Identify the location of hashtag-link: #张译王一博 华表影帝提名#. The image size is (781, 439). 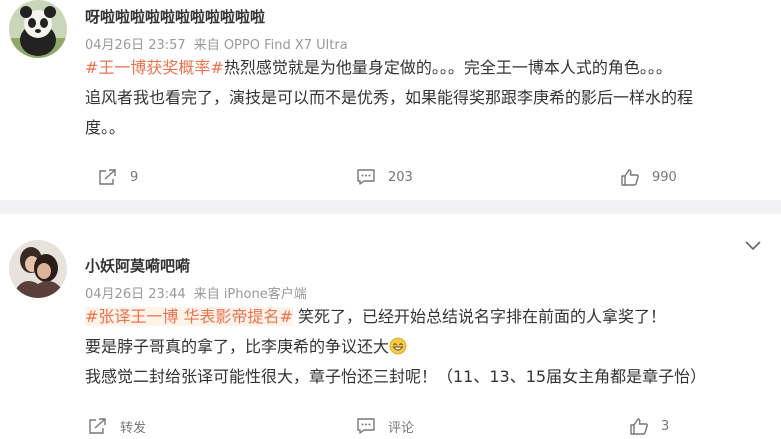
(189, 316).